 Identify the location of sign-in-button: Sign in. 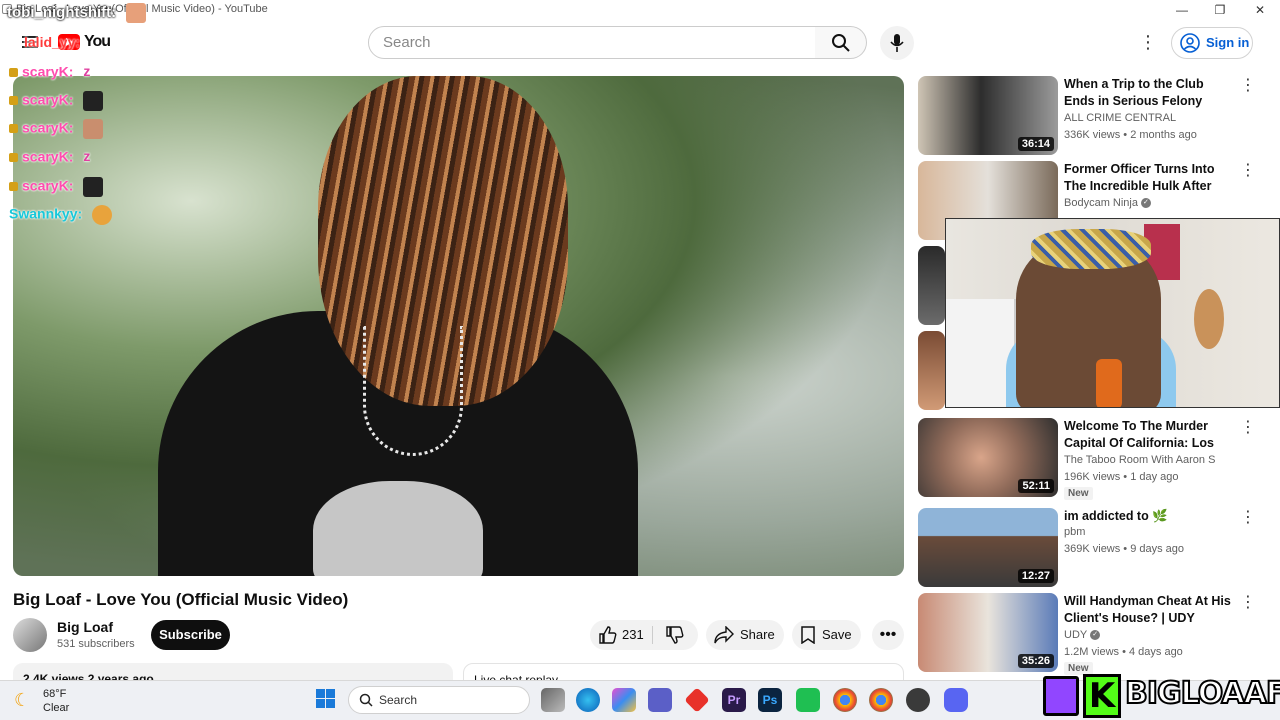
(1212, 43).